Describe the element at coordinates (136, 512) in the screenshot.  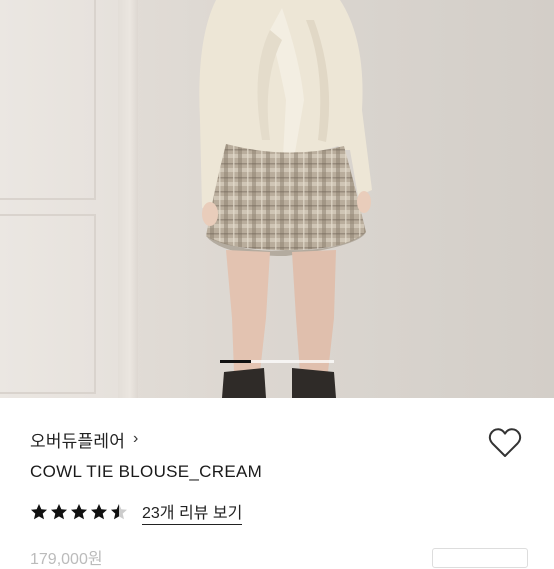
I see `rating-row: 23개 리뷰 보기` at that location.